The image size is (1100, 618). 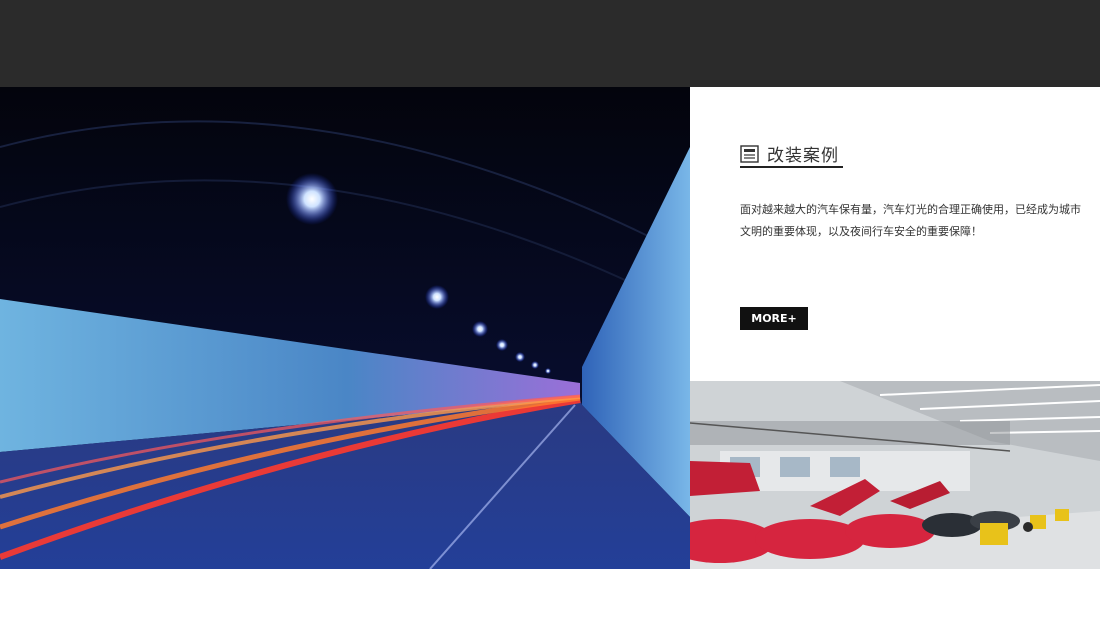 I want to click on case-heading: 改装案例, so click(x=789, y=153).